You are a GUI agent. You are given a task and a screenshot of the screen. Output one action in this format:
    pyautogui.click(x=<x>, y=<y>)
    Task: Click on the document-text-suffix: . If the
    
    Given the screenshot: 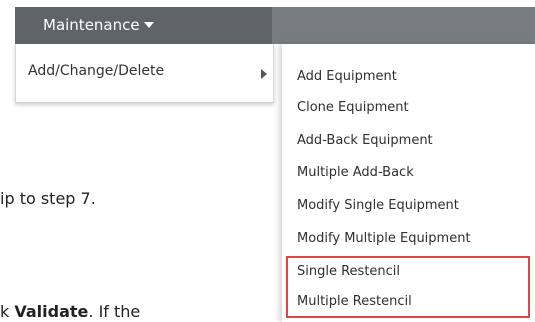 What is the action you would take?
    pyautogui.click(x=114, y=311)
    